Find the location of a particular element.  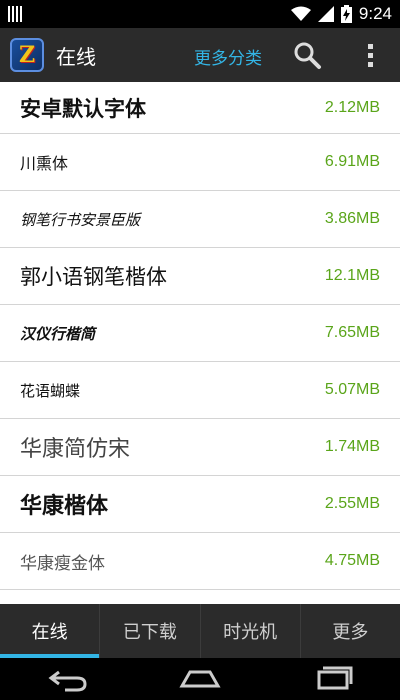

font-size: 3.86MB is located at coordinates (352, 218).